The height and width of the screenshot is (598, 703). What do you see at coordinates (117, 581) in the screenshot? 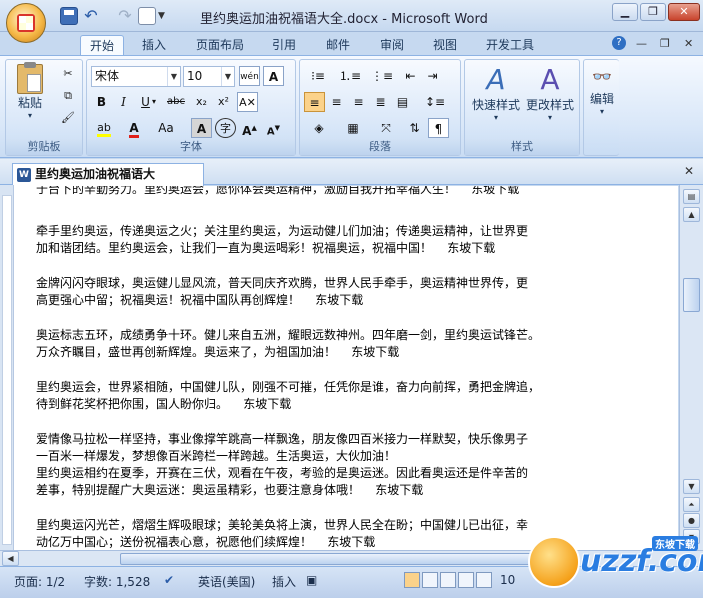
I see `word-count: 字数: 1,528` at bounding box center [117, 581].